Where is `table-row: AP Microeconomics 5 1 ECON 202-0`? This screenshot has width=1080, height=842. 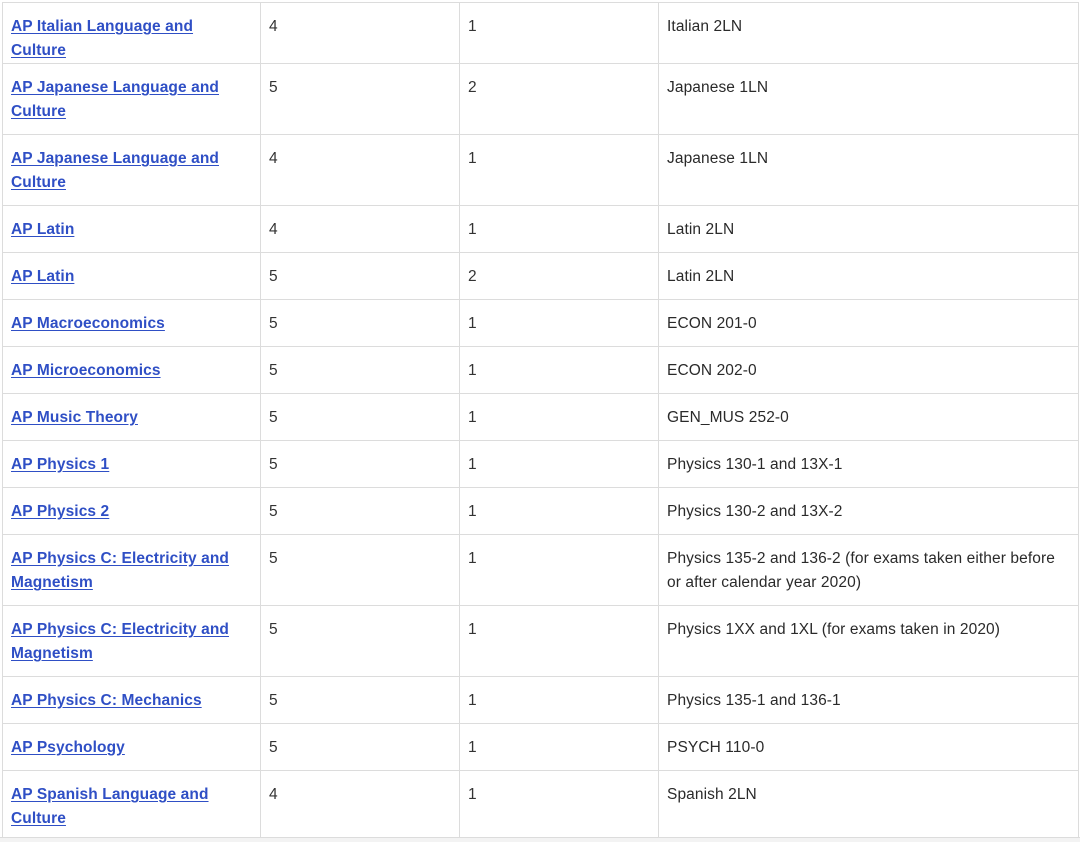
table-row: AP Microeconomics 5 1 ECON 202-0 is located at coordinates (540, 370).